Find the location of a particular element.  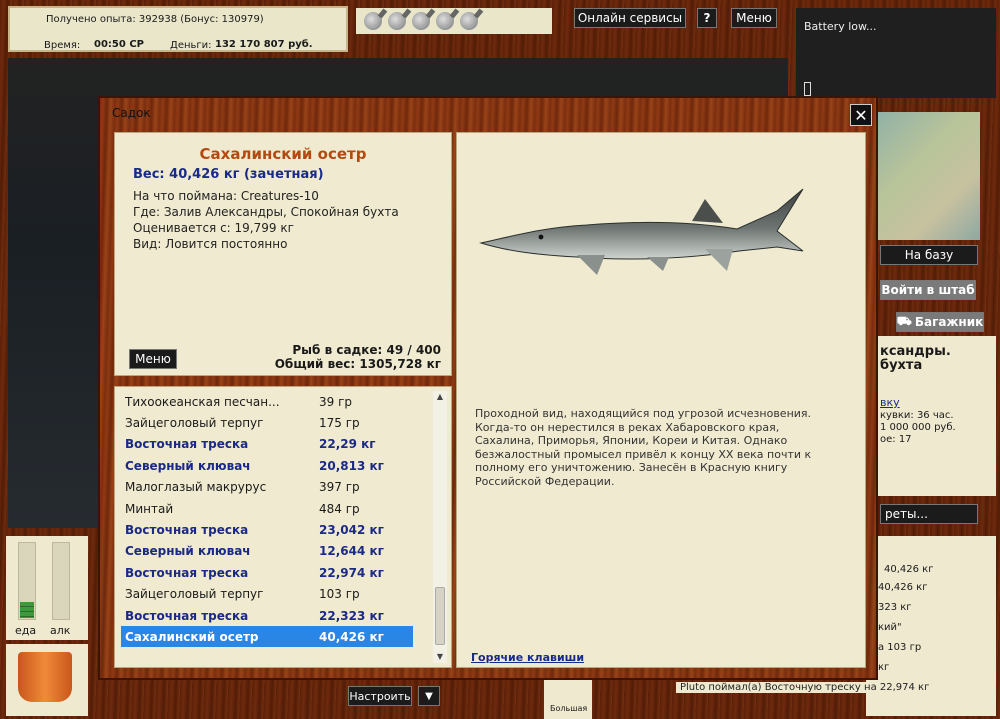

catch-fish-weight: 39 гр is located at coordinates (336, 401).